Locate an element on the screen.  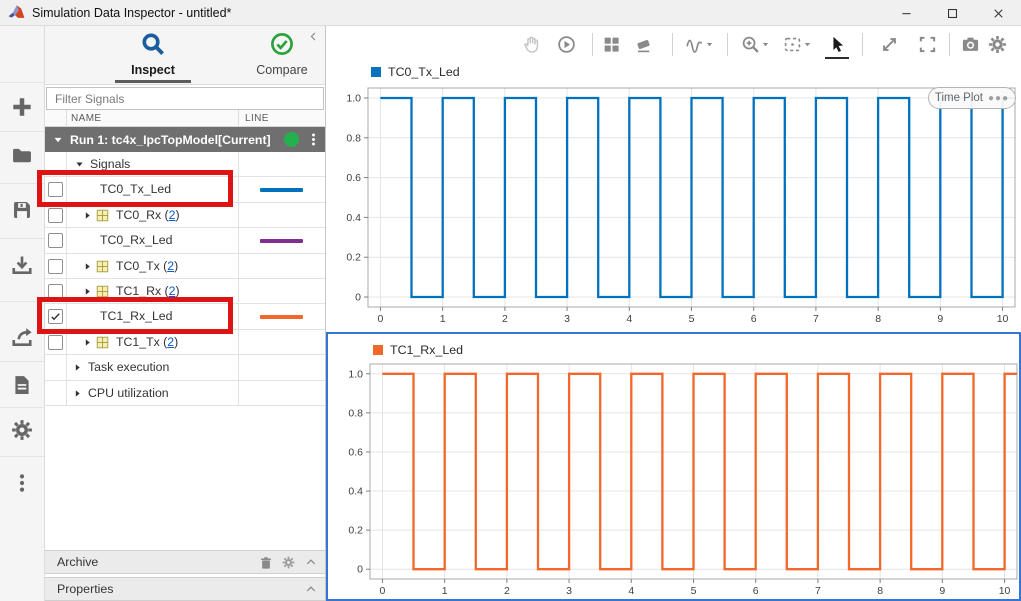
table-row-tc0-tx: TC0_Tx (2) is located at coordinates (185, 266).